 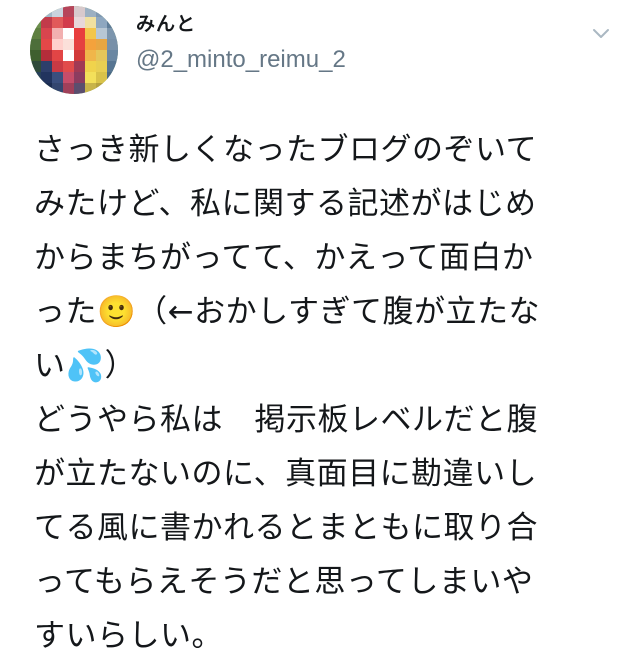 I want to click on username: @2_minto_reimu_2, so click(x=356, y=60).